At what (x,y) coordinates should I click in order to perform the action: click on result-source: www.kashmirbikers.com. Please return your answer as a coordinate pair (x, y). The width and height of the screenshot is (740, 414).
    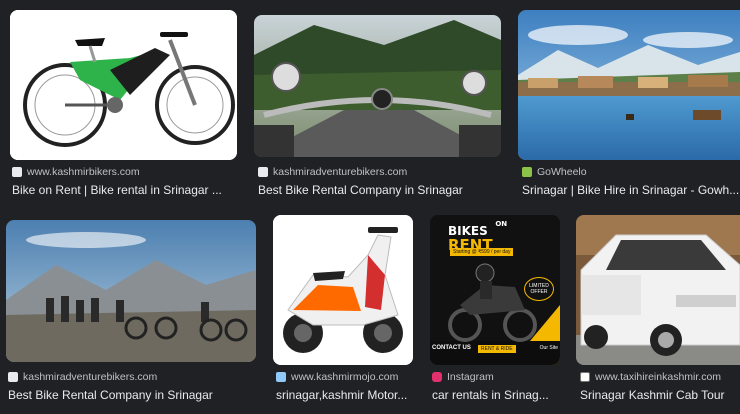
    Looking at the image, I should click on (83, 172).